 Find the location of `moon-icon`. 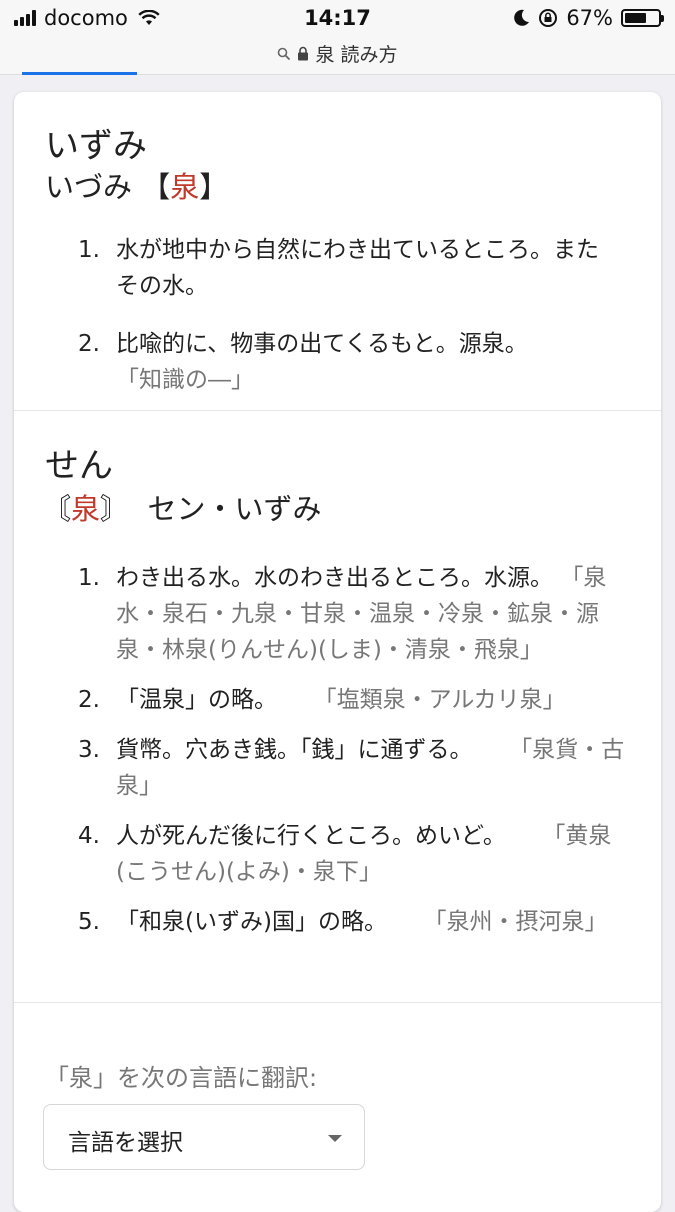

moon-icon is located at coordinates (522, 17).